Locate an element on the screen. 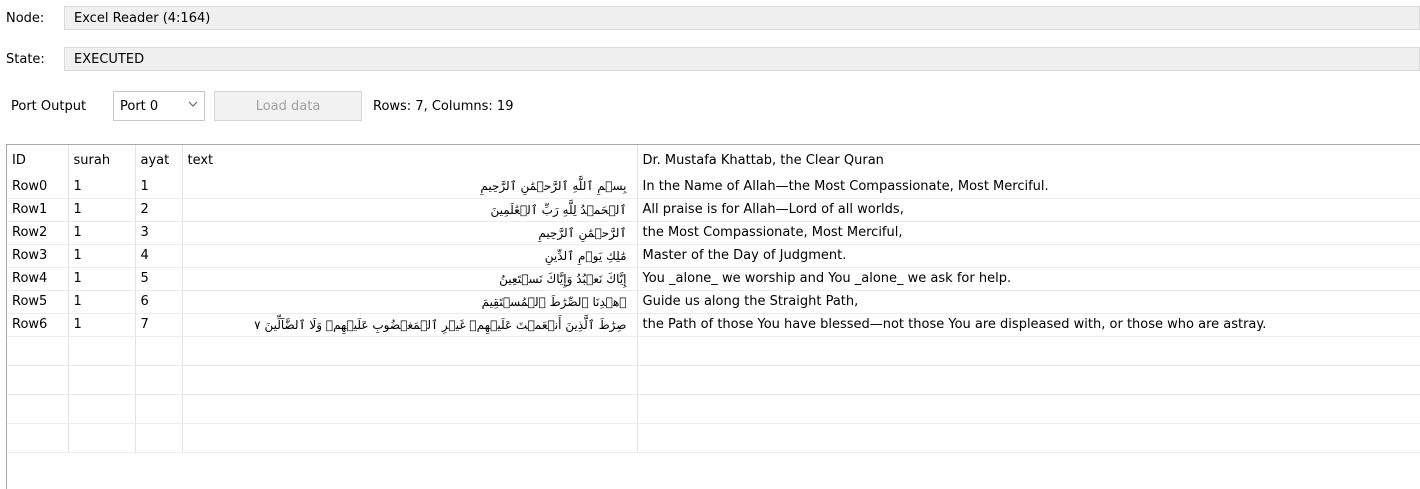 The image size is (1420, 489). port-select: Port 0 is located at coordinates (159, 106).